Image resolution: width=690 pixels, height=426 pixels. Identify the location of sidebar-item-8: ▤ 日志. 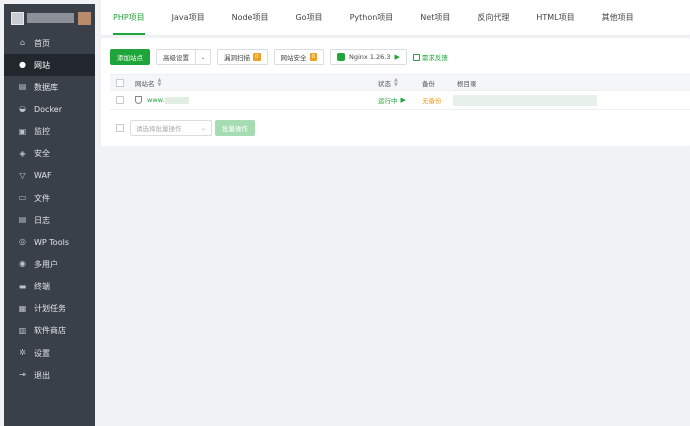
(49, 220).